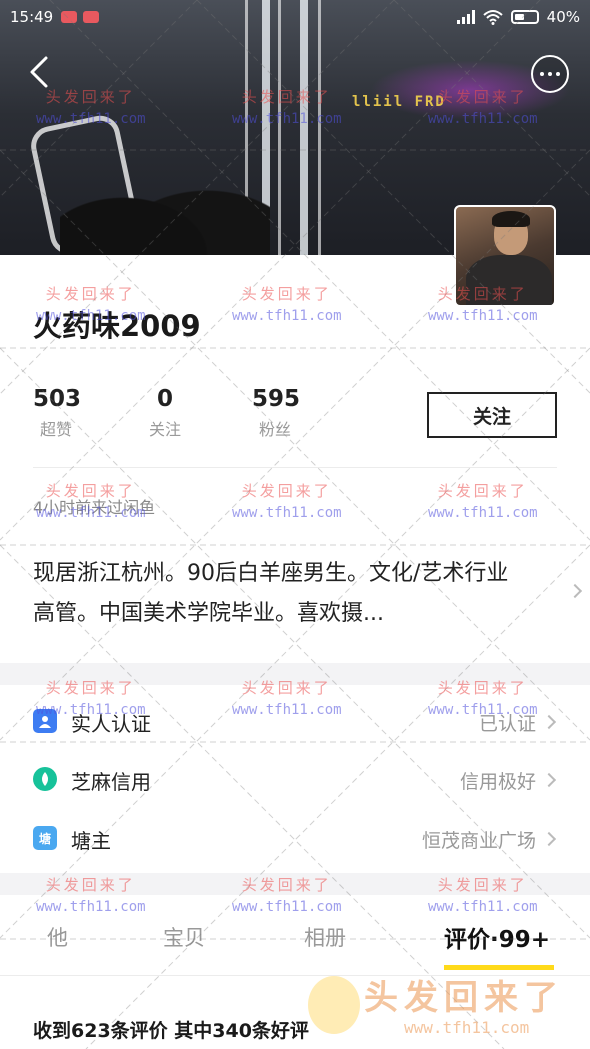 Image resolution: width=590 pixels, height=1049 pixels. What do you see at coordinates (492, 415) in the screenshot?
I see `follow-button: 关注` at bounding box center [492, 415].